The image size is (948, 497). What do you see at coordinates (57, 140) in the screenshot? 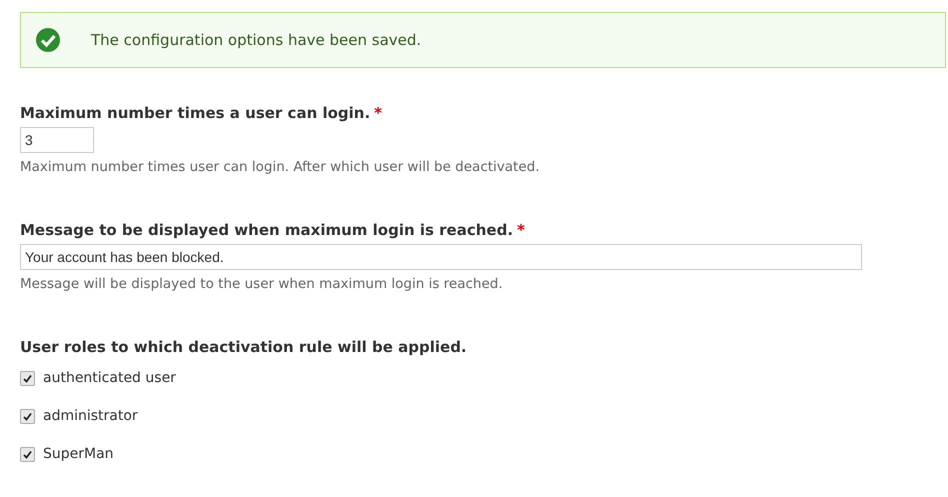
I see `text-field: 3` at bounding box center [57, 140].